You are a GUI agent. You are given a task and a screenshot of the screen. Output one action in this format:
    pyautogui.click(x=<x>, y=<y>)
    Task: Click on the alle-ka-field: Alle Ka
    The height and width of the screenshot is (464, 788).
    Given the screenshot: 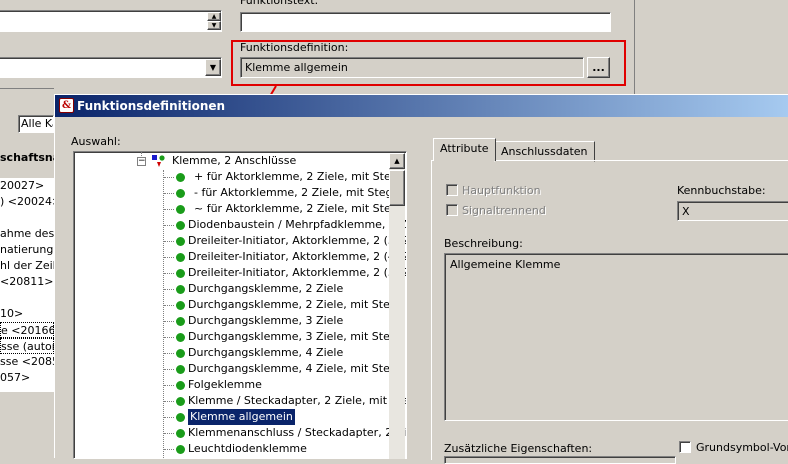 What is the action you would take?
    pyautogui.click(x=36, y=124)
    